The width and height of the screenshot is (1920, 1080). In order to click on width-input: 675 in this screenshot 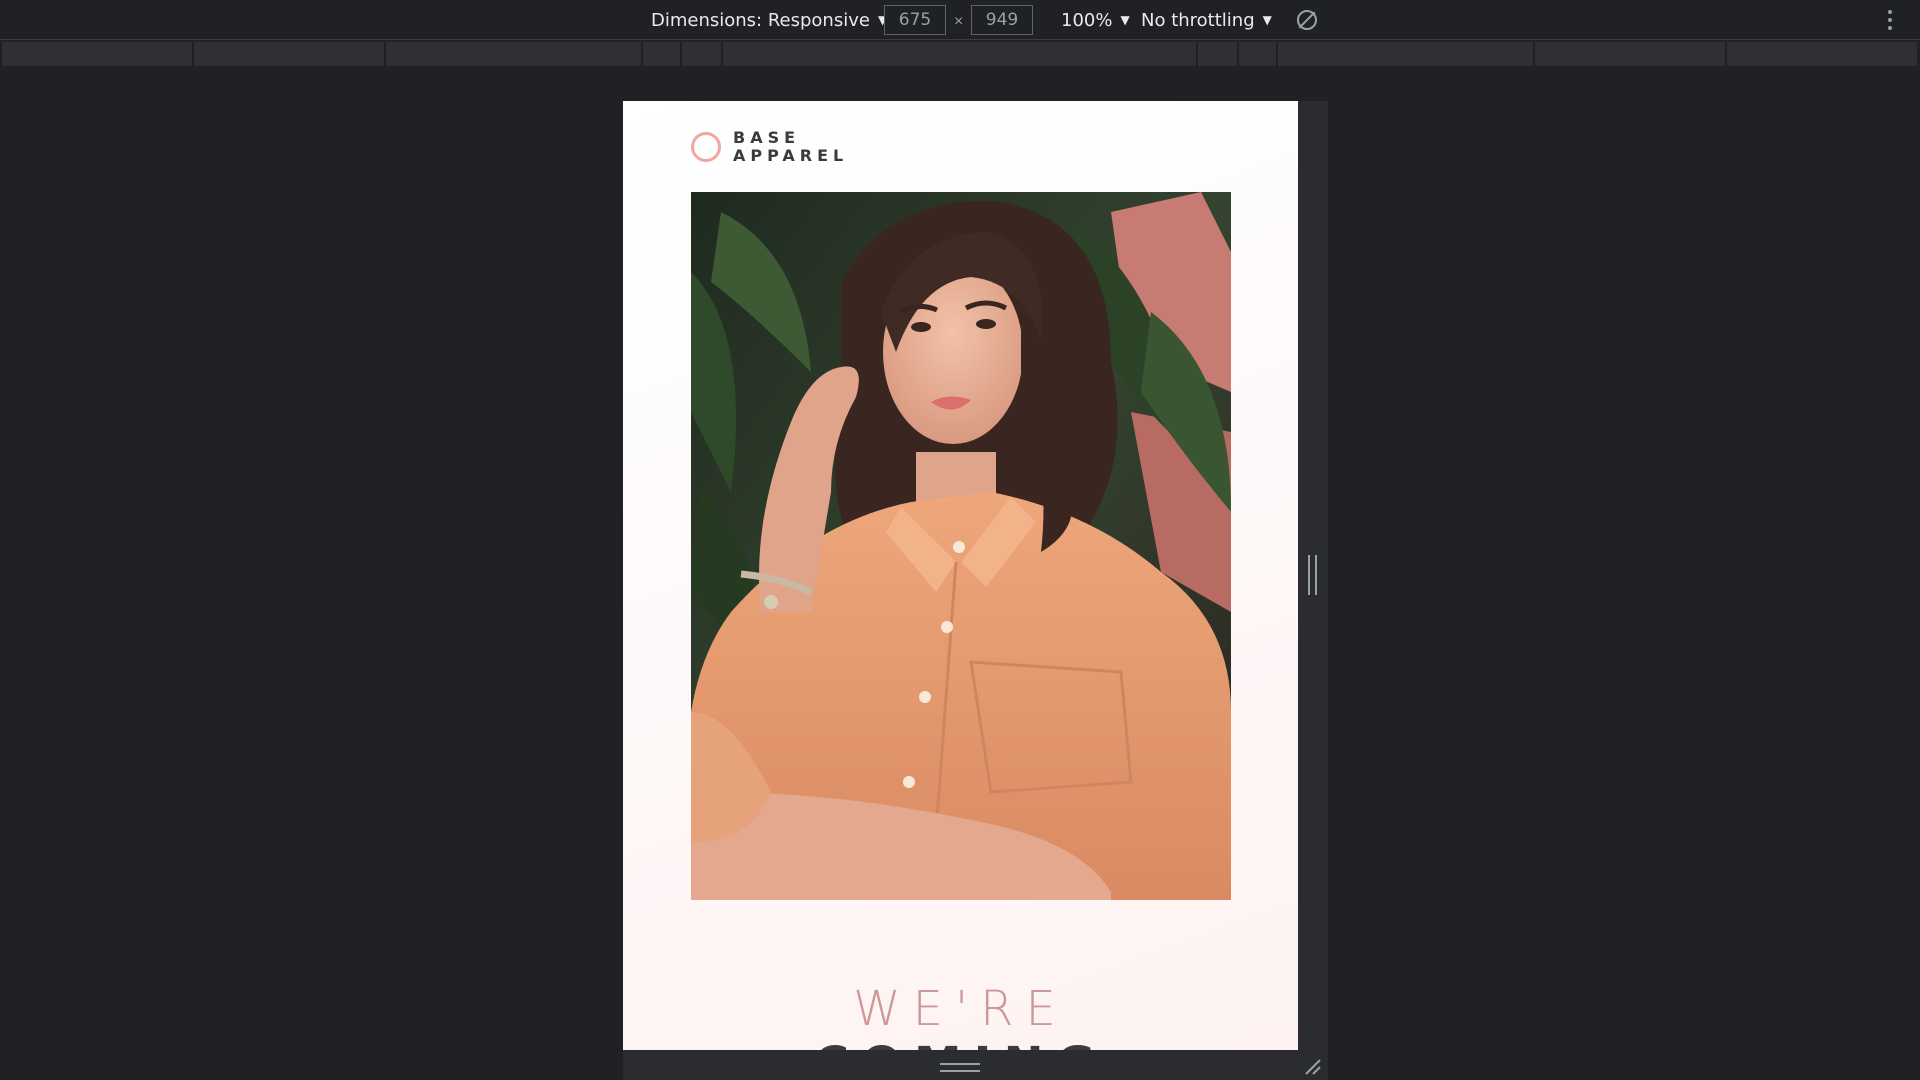, I will do `click(915, 20)`.